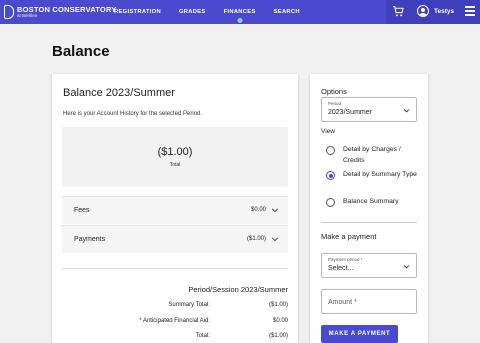 This screenshot has height=343, width=480. Describe the element at coordinates (335, 103) in the screenshot. I see `period-select-label: Period` at that location.